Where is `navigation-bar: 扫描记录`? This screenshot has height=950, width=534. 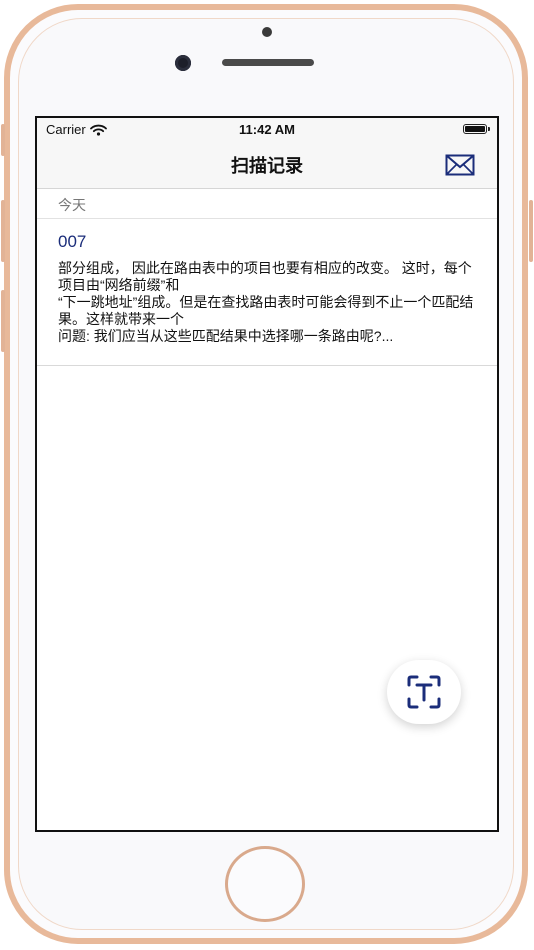 navigation-bar: 扫描记录 is located at coordinates (267, 164).